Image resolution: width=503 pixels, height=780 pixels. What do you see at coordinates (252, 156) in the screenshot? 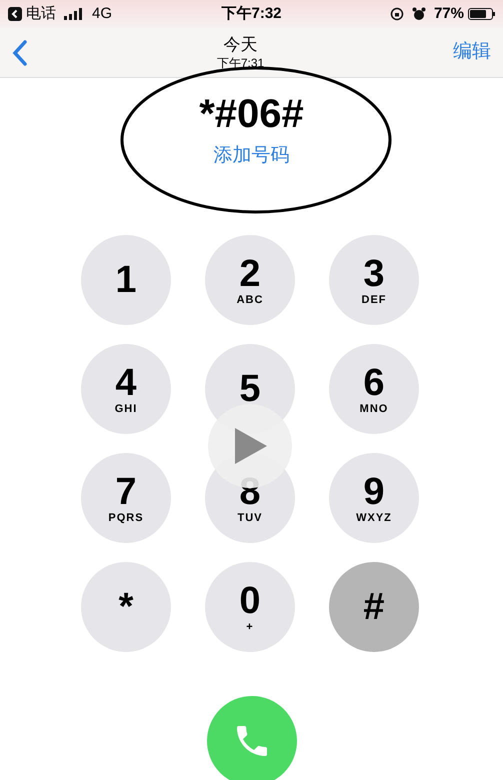
I see `add-number-link: 添加号码` at bounding box center [252, 156].